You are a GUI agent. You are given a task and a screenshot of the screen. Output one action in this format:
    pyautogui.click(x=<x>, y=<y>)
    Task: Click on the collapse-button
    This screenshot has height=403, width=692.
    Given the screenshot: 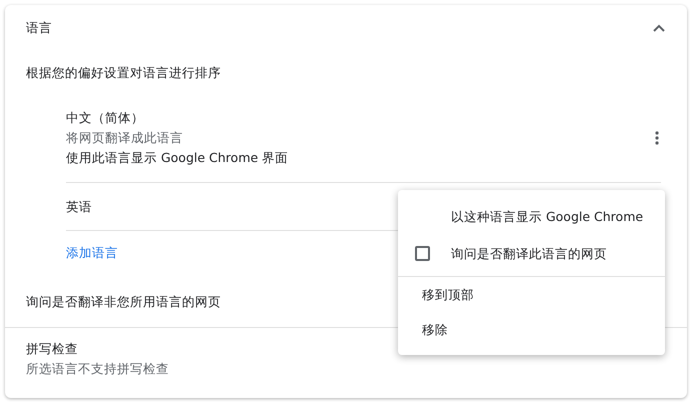 What is the action you would take?
    pyautogui.click(x=659, y=28)
    